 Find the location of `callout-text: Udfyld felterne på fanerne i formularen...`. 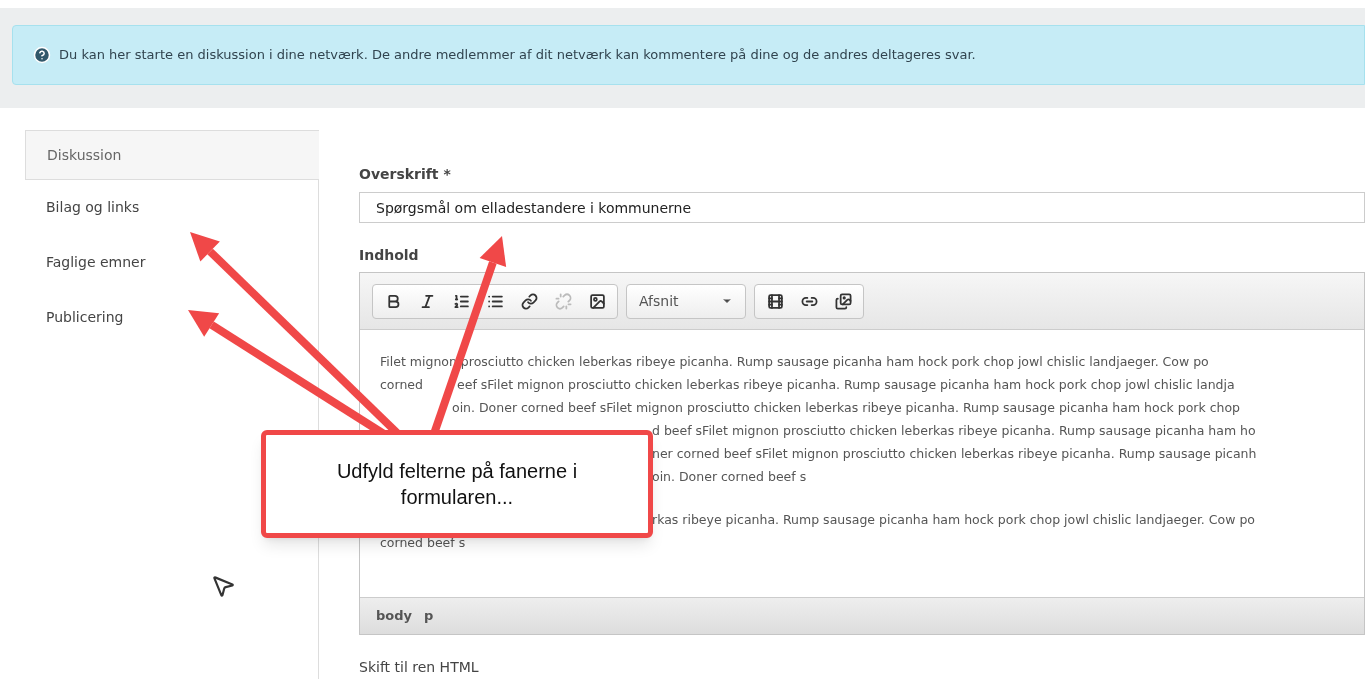

callout-text: Udfyld felterne på fanerne i formularen... is located at coordinates (457, 484).